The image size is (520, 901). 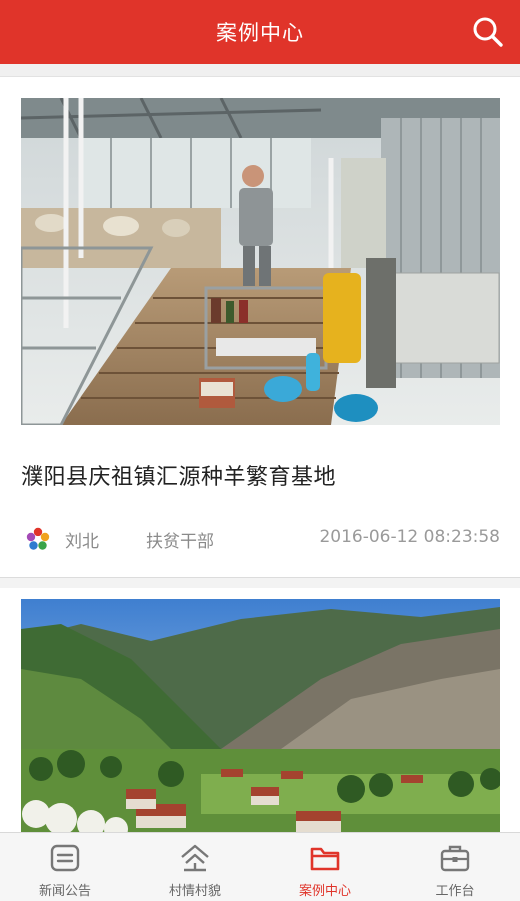 What do you see at coordinates (260, 539) in the screenshot?
I see `case-meta: 刘北 扶贫干部 2016-06-12 08:23:58` at bounding box center [260, 539].